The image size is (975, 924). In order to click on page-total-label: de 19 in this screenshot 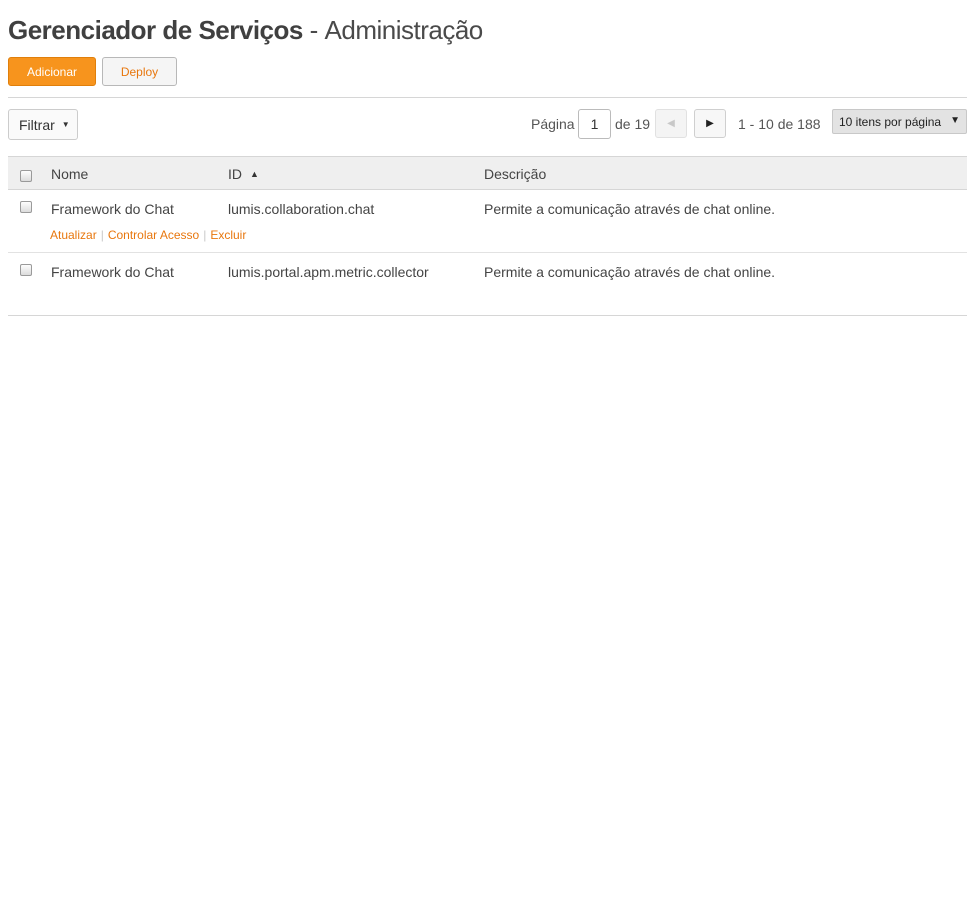, I will do `click(633, 124)`.